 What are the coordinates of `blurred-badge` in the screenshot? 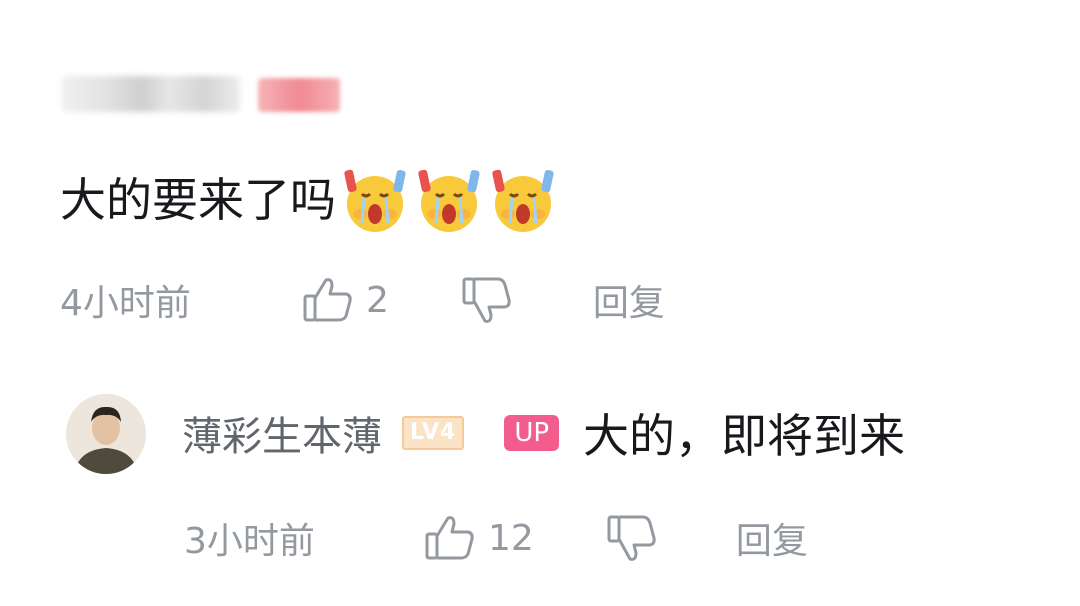 It's located at (299, 95).